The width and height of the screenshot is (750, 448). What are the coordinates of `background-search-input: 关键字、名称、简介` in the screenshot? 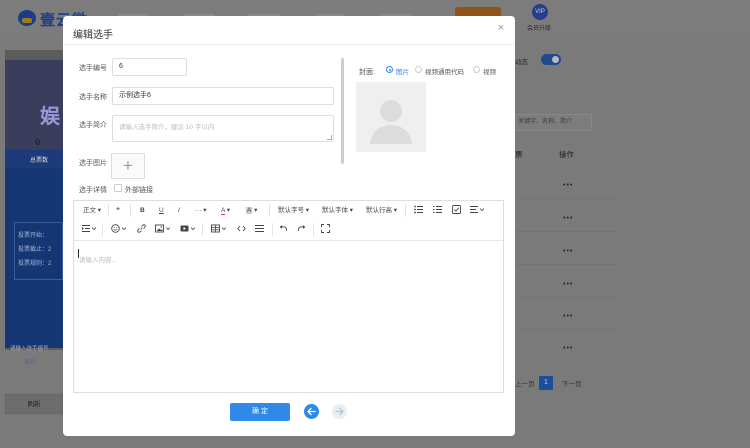 It's located at (553, 122).